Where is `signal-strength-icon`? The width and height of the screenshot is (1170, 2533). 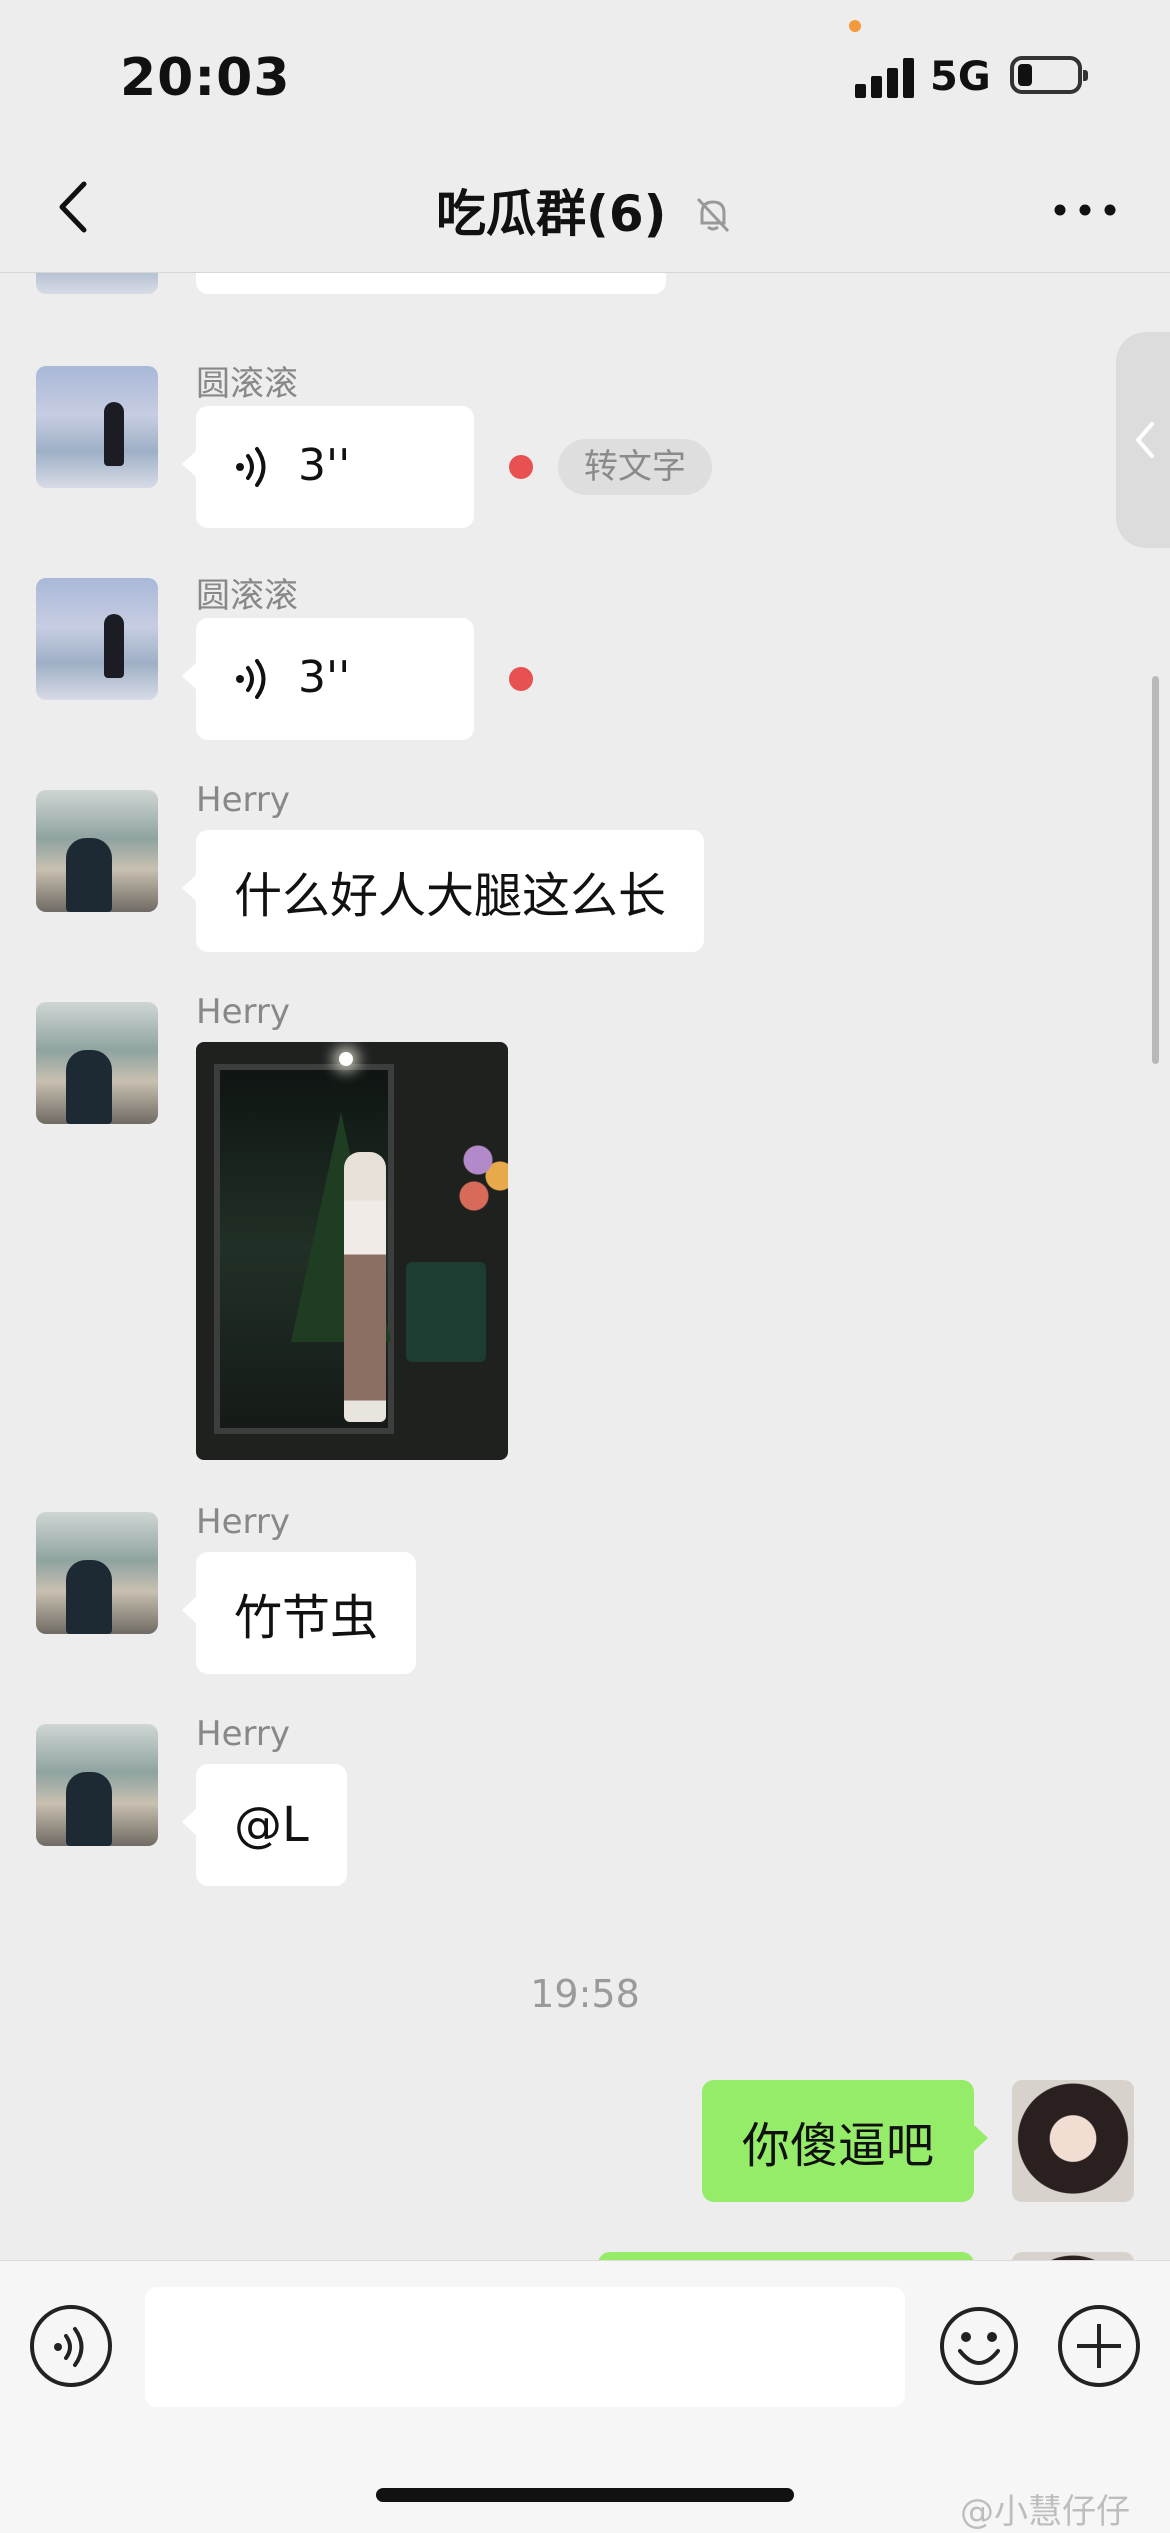
signal-strength-icon is located at coordinates (885, 78).